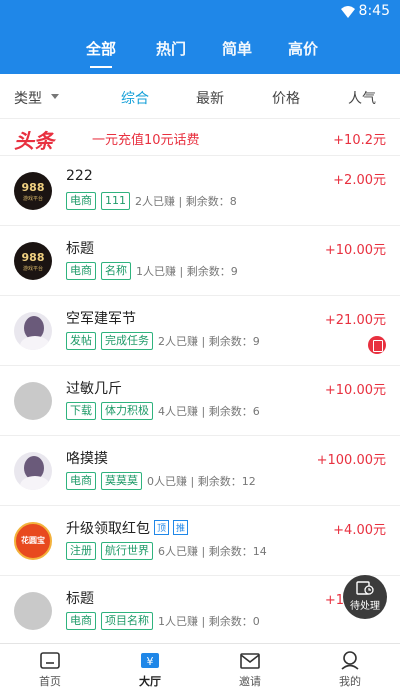 This screenshot has height=690, width=400. I want to click on task-row: 过敏几斤 +10.00元 下载 体力积极 4人已赚 | 剩余数：6, so click(200, 401).